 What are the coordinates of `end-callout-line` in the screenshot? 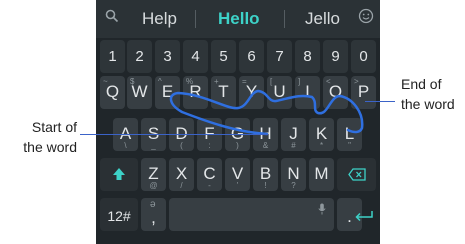 It's located at (380, 101).